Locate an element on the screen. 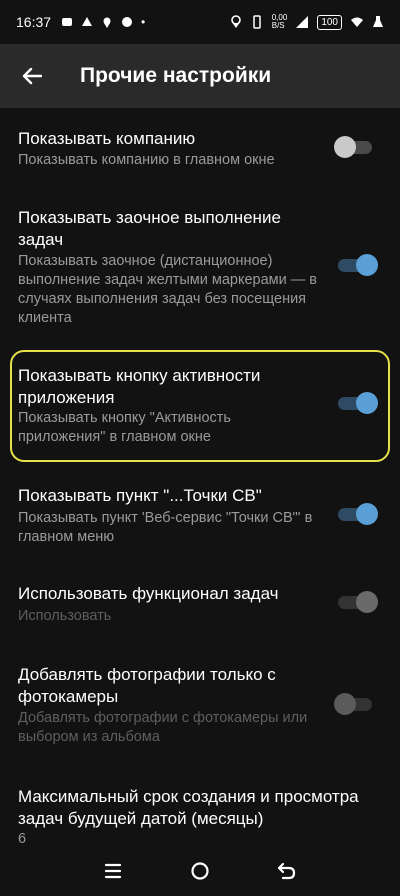 The image size is (400, 896). setting-title: Показывать кнопку активности приложения is located at coordinates (139, 386).